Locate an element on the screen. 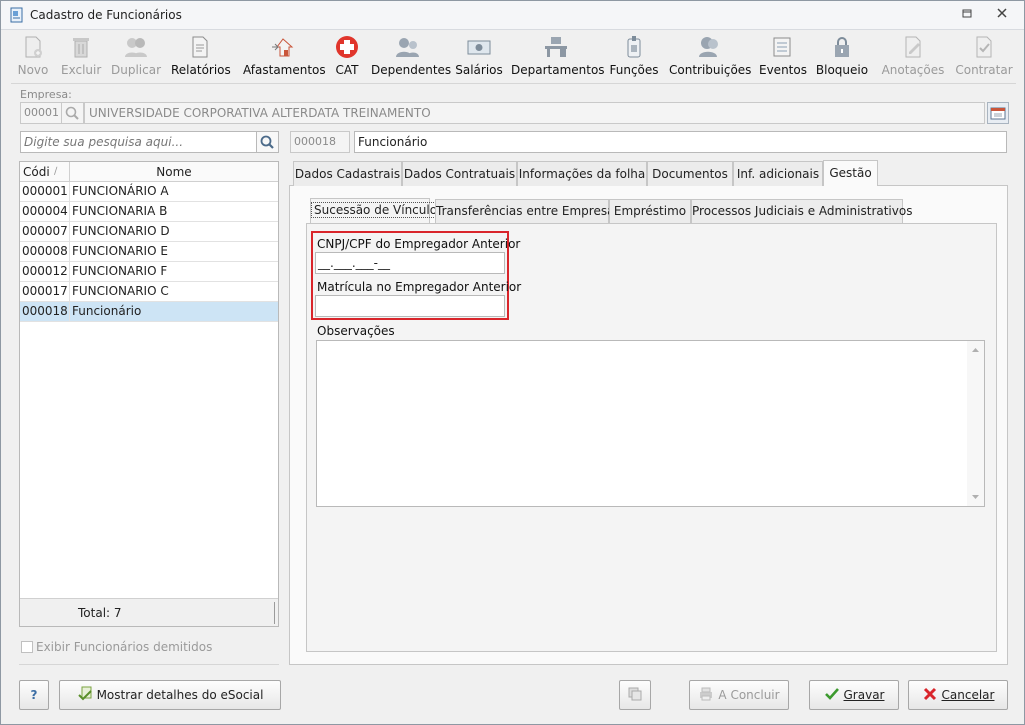 The image size is (1025, 725). employee-search-button is located at coordinates (268, 142).